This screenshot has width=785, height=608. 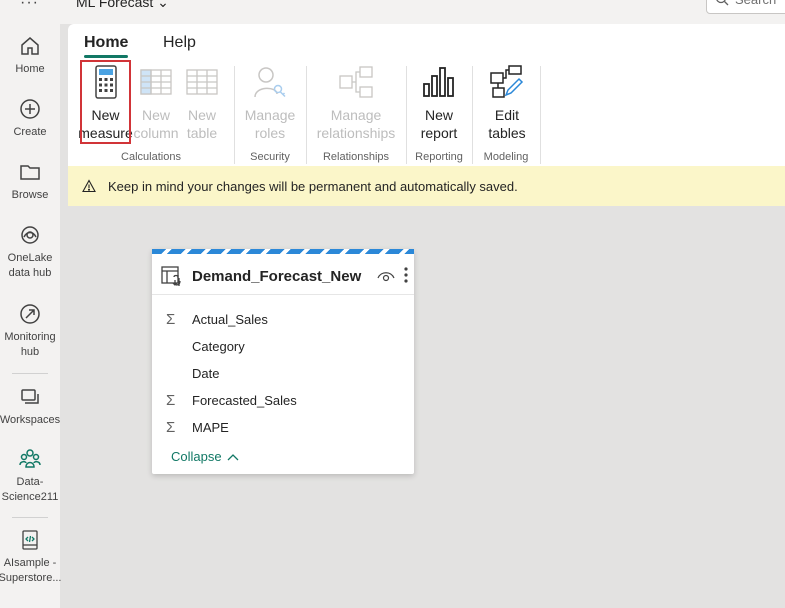 What do you see at coordinates (156, 103) in the screenshot?
I see `new-column-button: New column` at bounding box center [156, 103].